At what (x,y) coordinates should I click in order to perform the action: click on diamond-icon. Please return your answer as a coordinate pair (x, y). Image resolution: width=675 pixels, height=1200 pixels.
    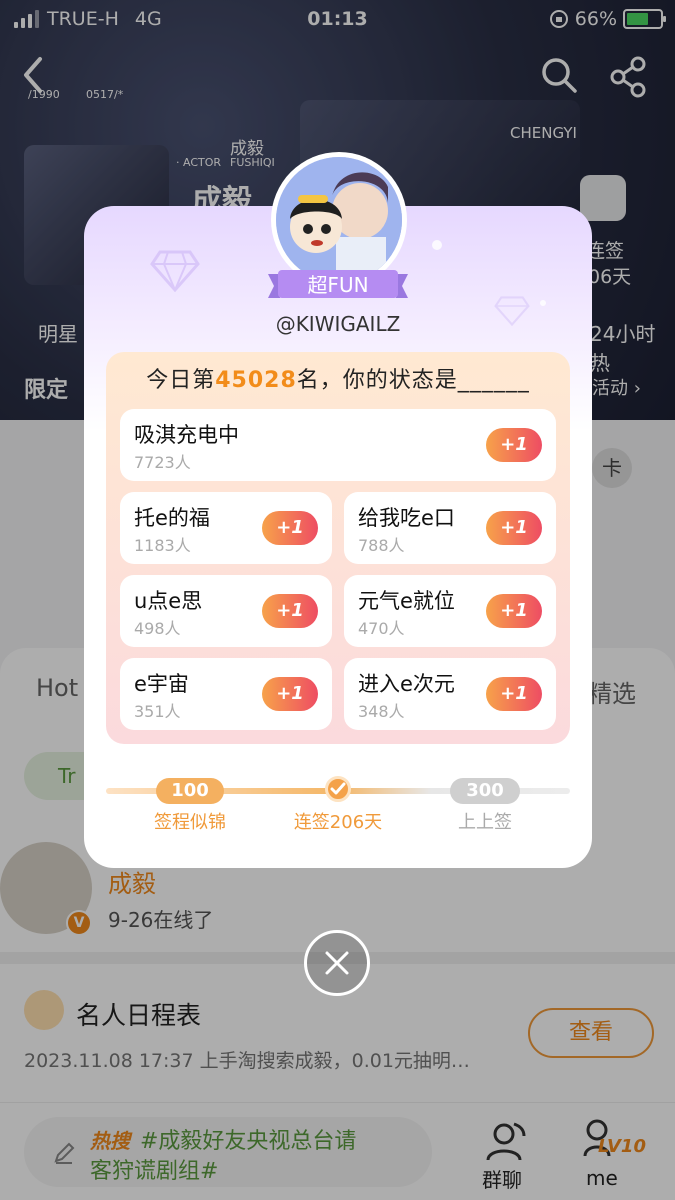
    Looking at the image, I should click on (175, 271).